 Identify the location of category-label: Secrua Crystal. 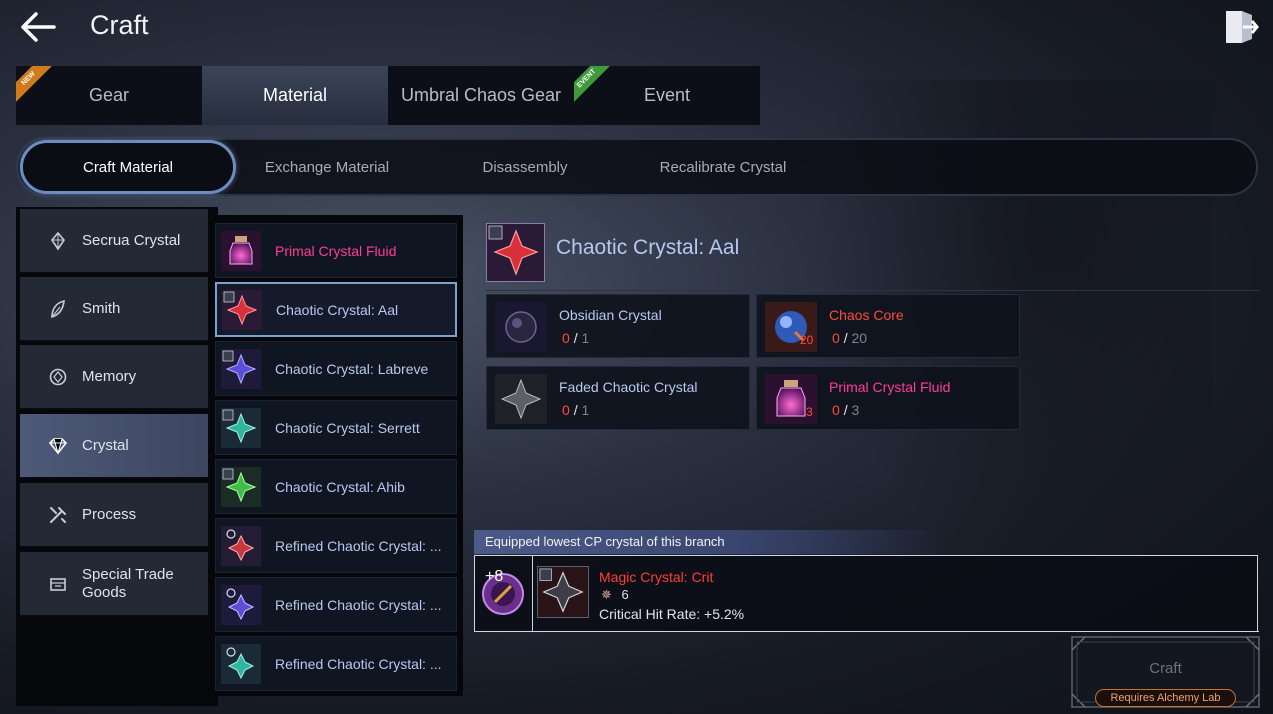
(131, 240).